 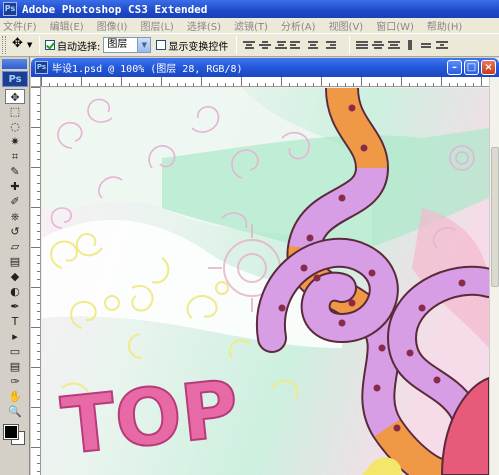 I want to click on app-logo-icon: Ps, so click(x=10, y=9).